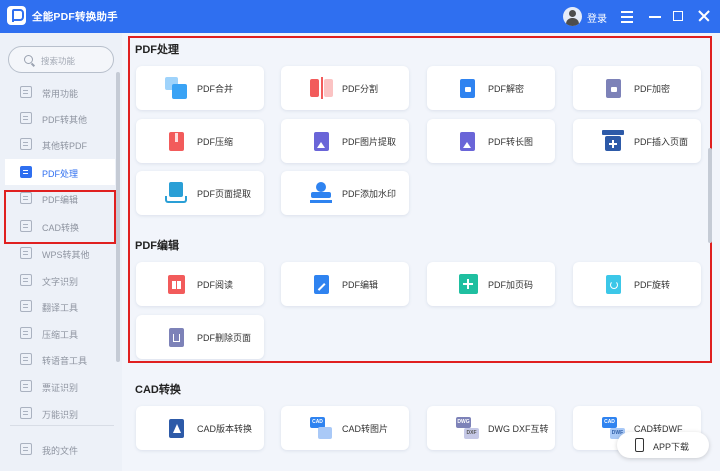 The width and height of the screenshot is (720, 471). Describe the element at coordinates (710, 195) in the screenshot. I see `main-scrollbar` at that location.